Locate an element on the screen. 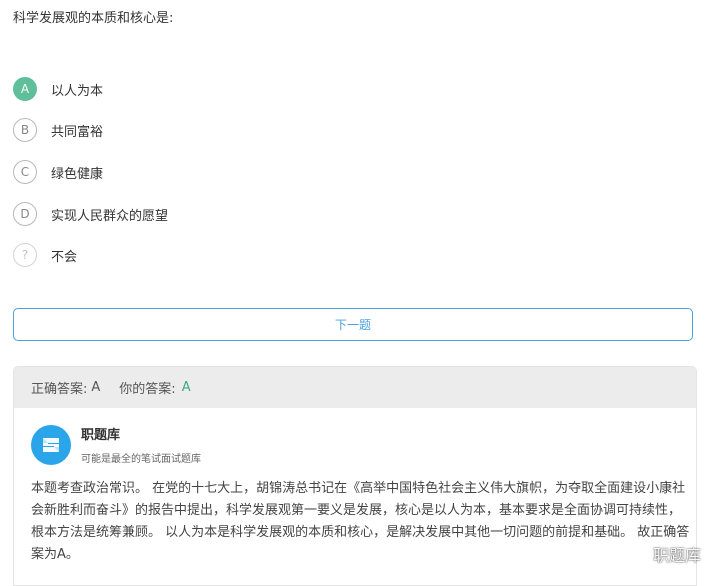  question-mark-icon: ? is located at coordinates (25, 255).